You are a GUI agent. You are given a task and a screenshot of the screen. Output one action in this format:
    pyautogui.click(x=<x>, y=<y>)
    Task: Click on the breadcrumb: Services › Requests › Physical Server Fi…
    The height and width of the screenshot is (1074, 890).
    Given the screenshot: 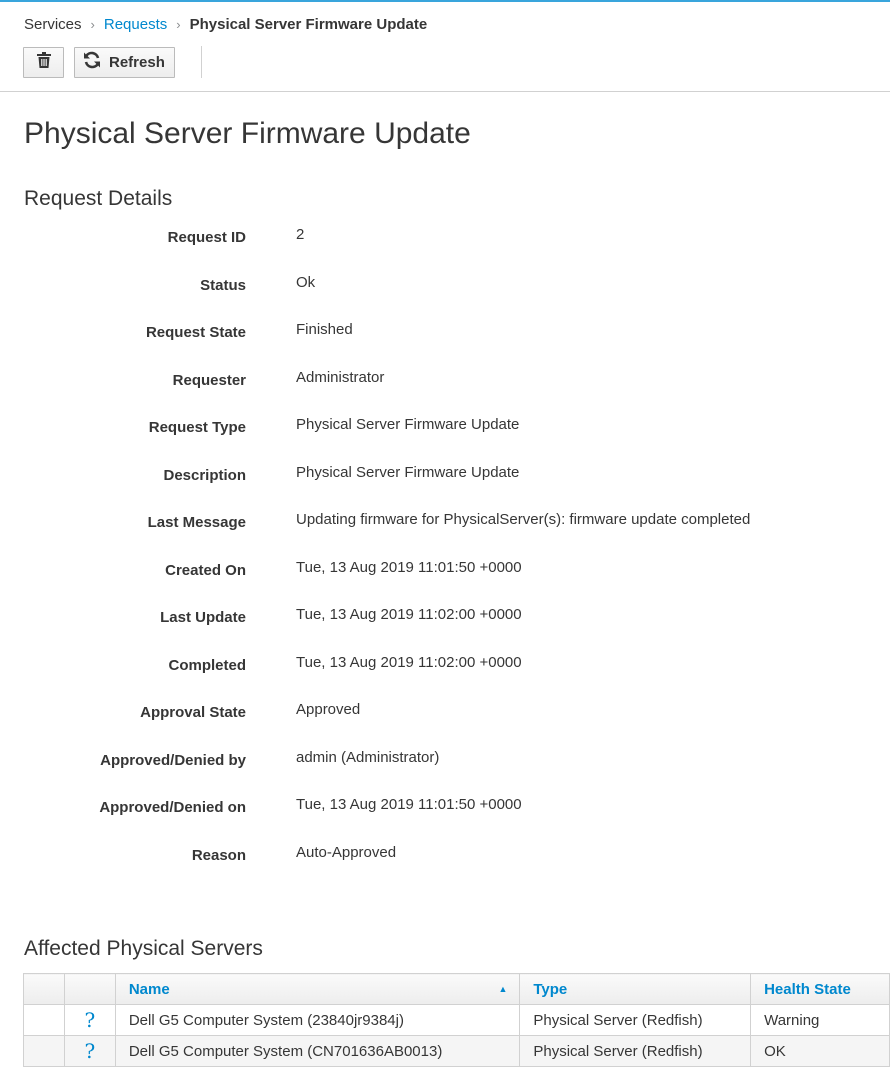 What is the action you would take?
    pyautogui.click(x=225, y=24)
    